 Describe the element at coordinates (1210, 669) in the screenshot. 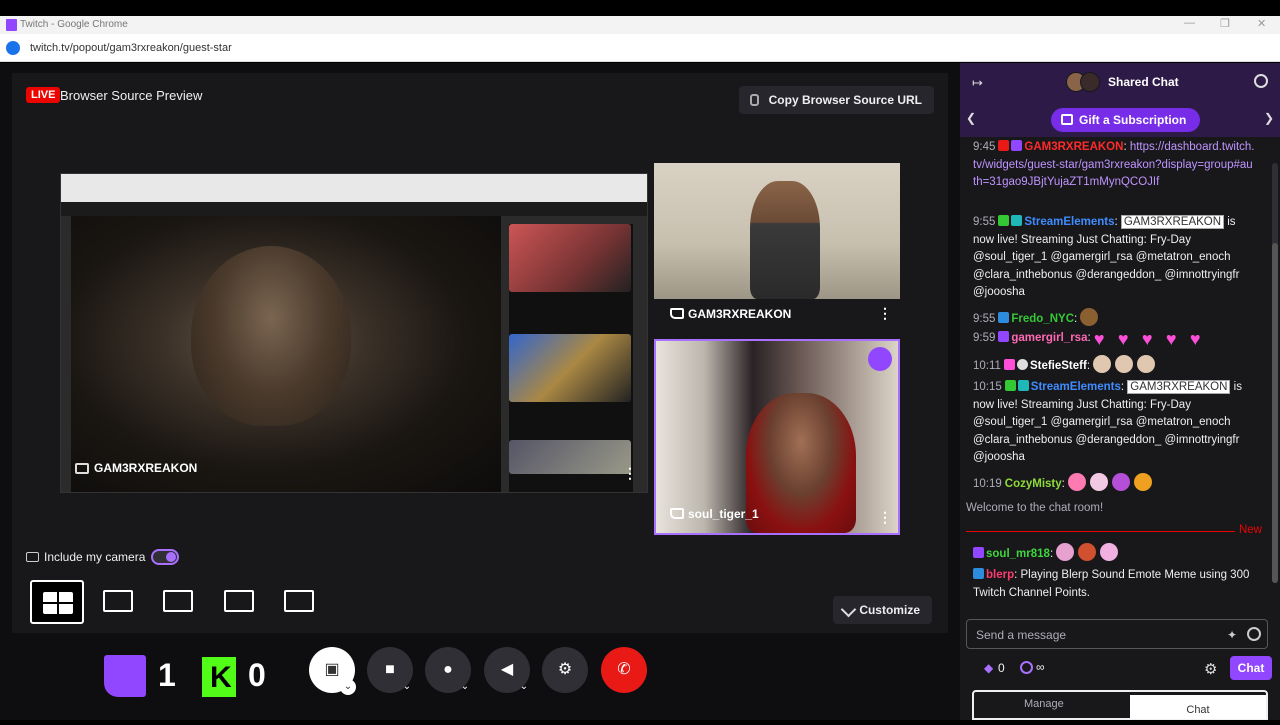

I see `chat-settings-icon: ⚙` at that location.